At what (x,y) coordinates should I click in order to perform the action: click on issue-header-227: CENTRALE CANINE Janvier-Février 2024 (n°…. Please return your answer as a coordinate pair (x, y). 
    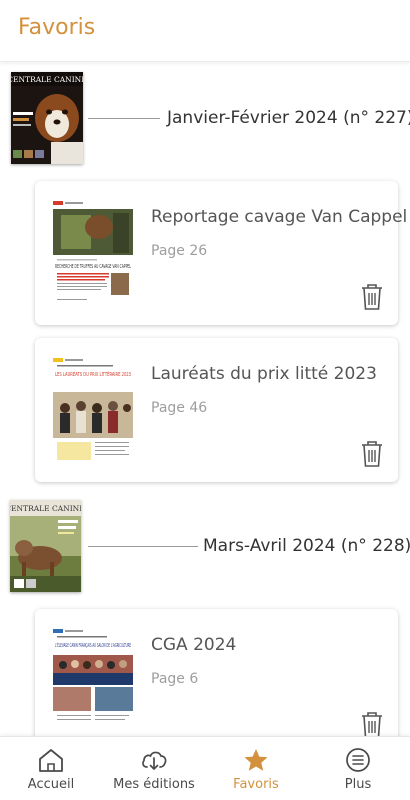
    Looking at the image, I should click on (205, 118).